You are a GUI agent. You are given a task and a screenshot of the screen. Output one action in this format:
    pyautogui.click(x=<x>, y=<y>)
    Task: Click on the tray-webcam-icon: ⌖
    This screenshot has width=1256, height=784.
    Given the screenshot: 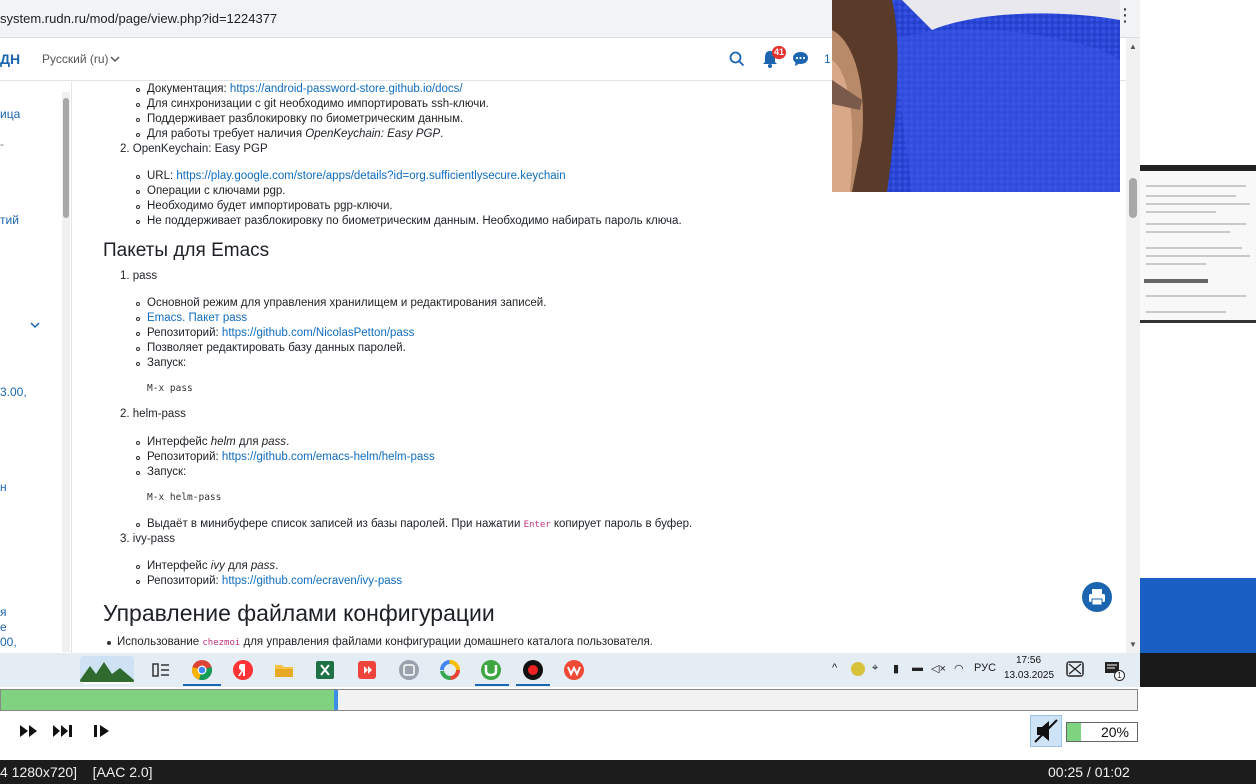 What is the action you would take?
    pyautogui.click(x=875, y=668)
    